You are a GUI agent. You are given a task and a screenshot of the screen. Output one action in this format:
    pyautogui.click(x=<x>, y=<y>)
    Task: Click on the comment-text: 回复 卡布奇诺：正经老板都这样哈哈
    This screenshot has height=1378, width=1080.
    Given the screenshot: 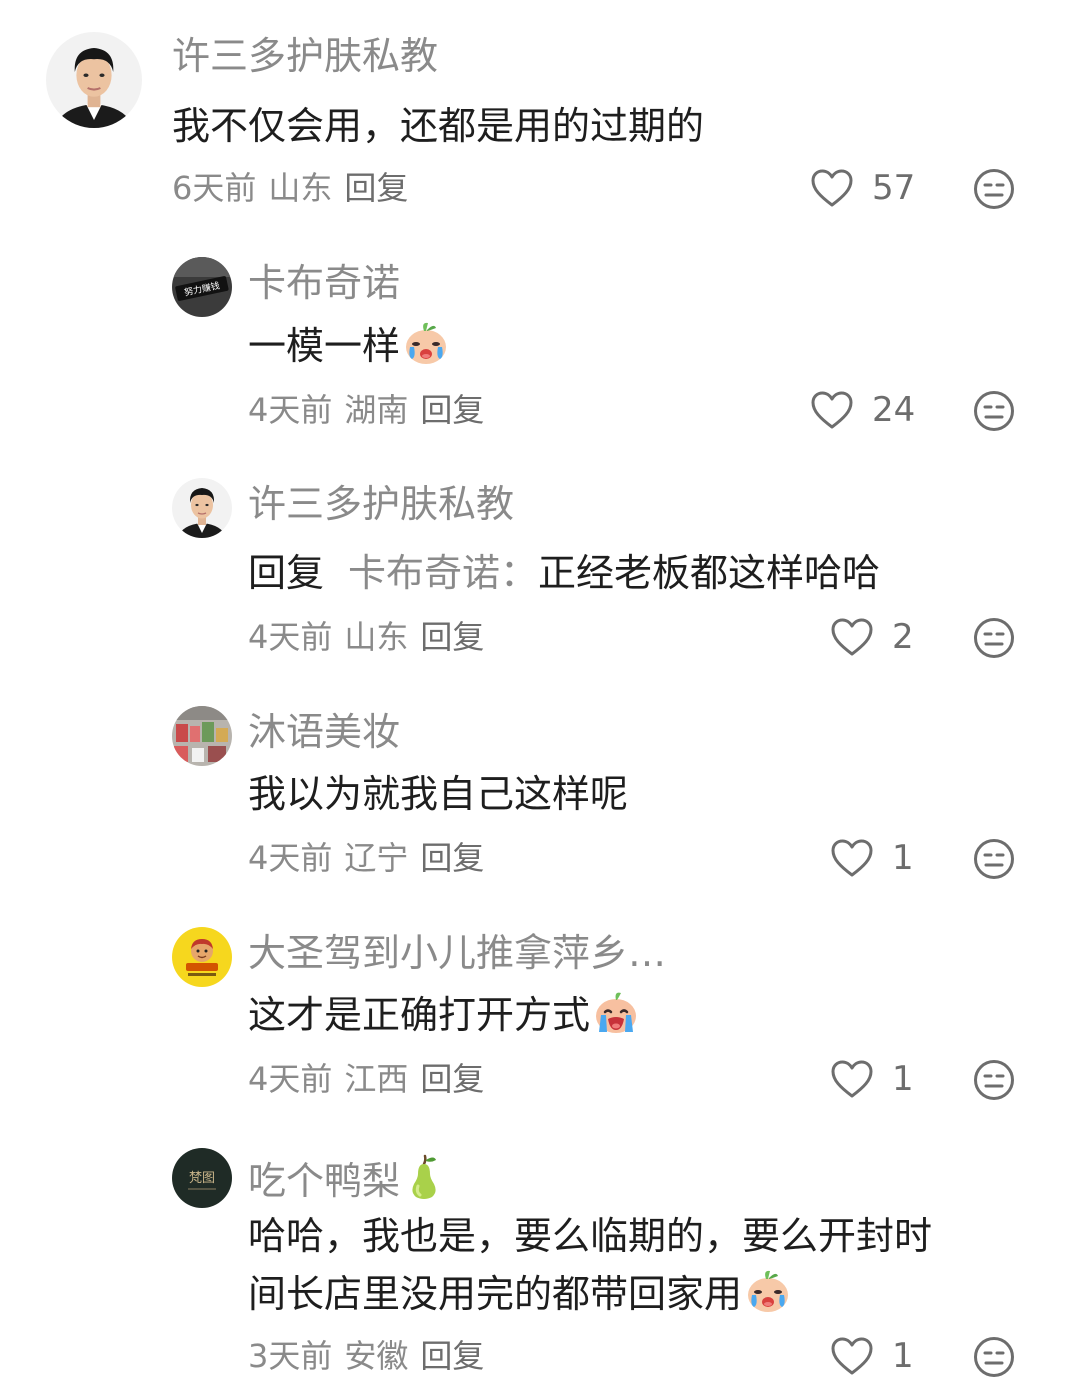 What is the action you would take?
    pyautogui.click(x=564, y=573)
    